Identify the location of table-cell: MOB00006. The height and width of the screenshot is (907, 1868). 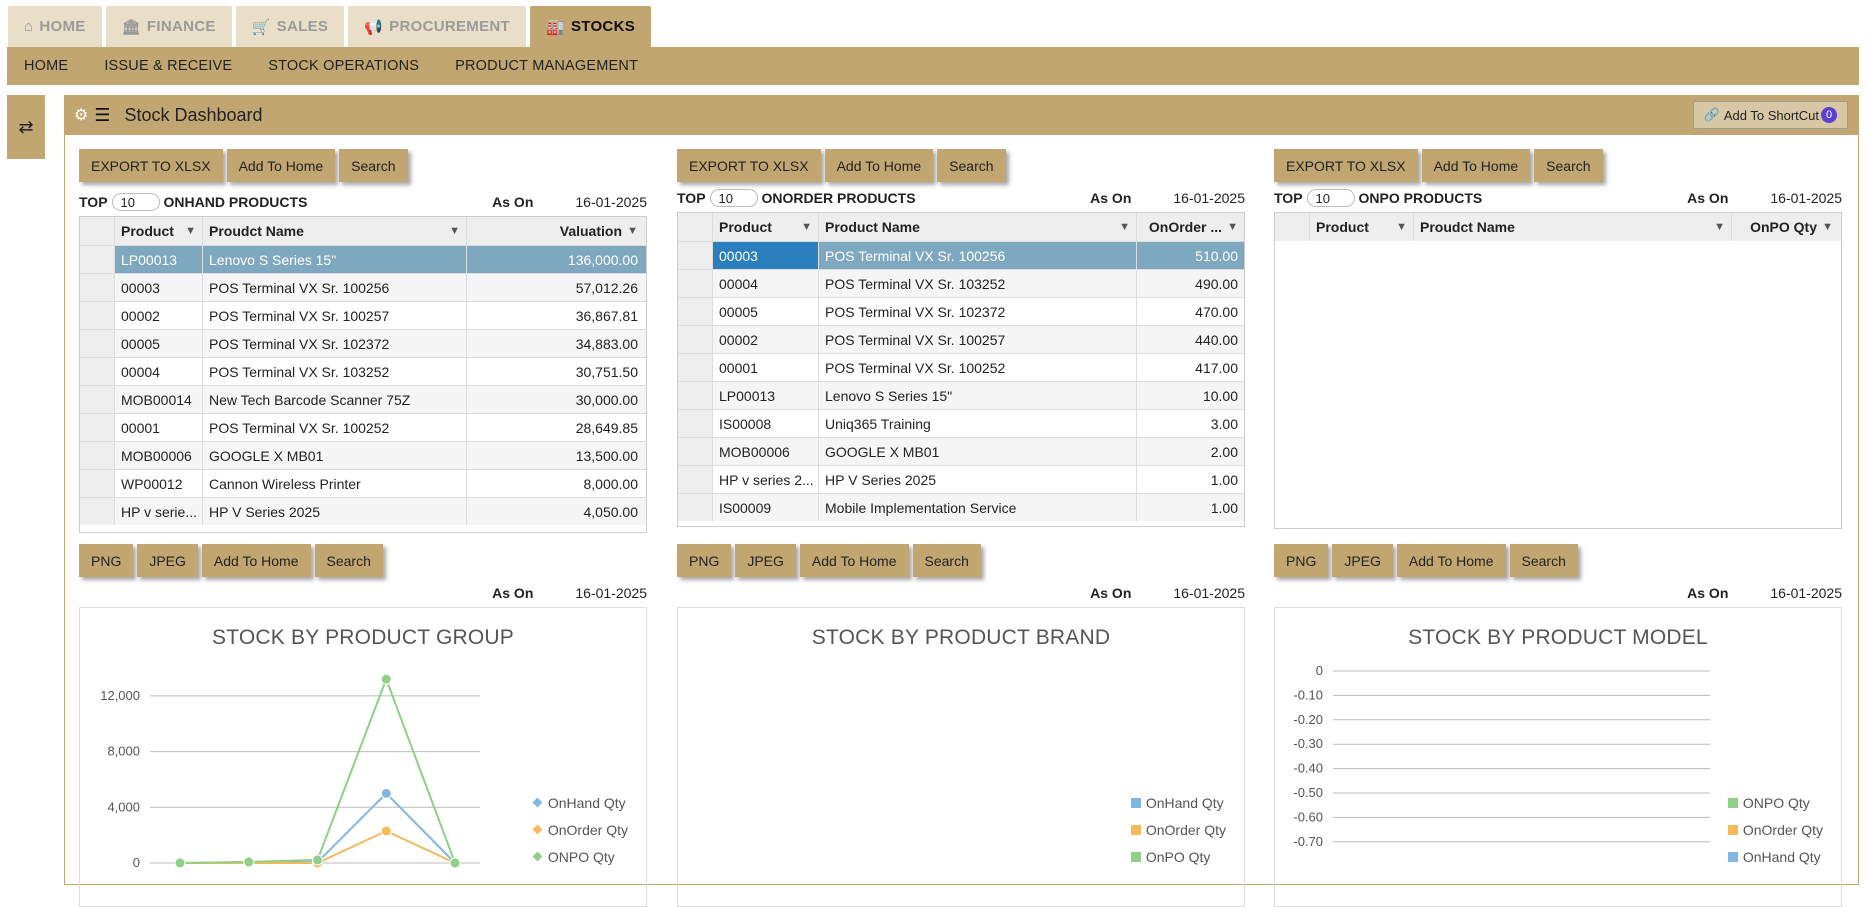
(765, 451).